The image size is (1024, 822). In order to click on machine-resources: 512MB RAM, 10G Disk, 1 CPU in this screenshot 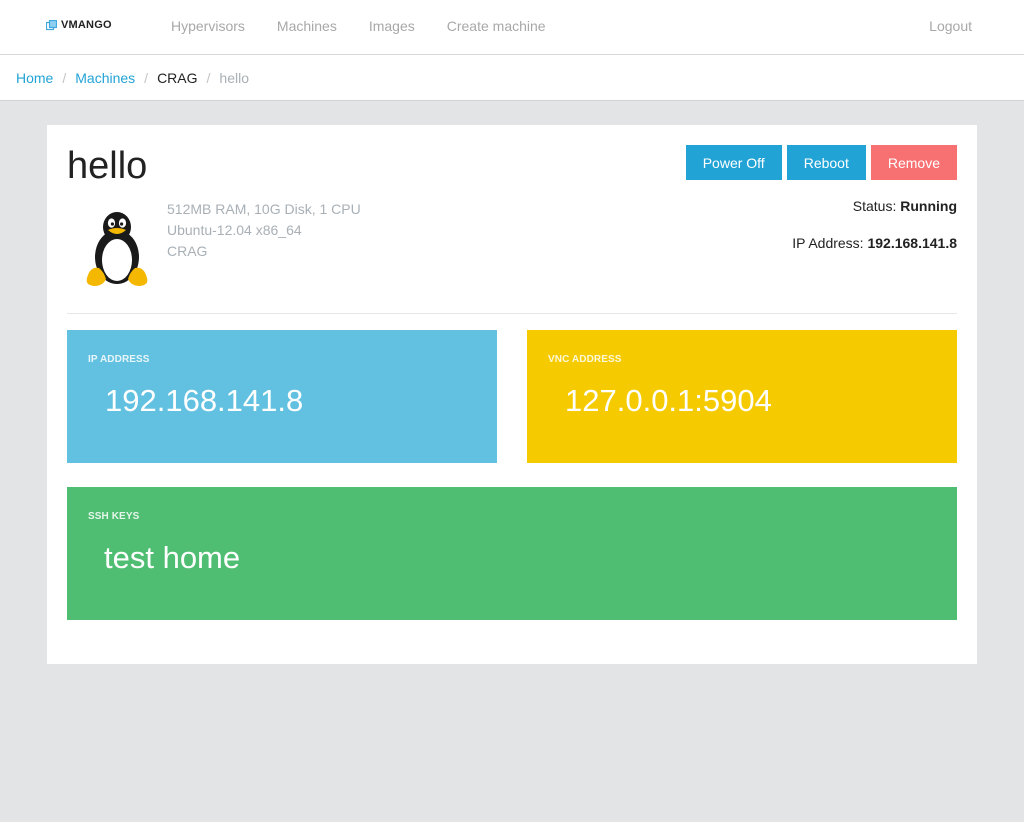, I will do `click(264, 209)`.